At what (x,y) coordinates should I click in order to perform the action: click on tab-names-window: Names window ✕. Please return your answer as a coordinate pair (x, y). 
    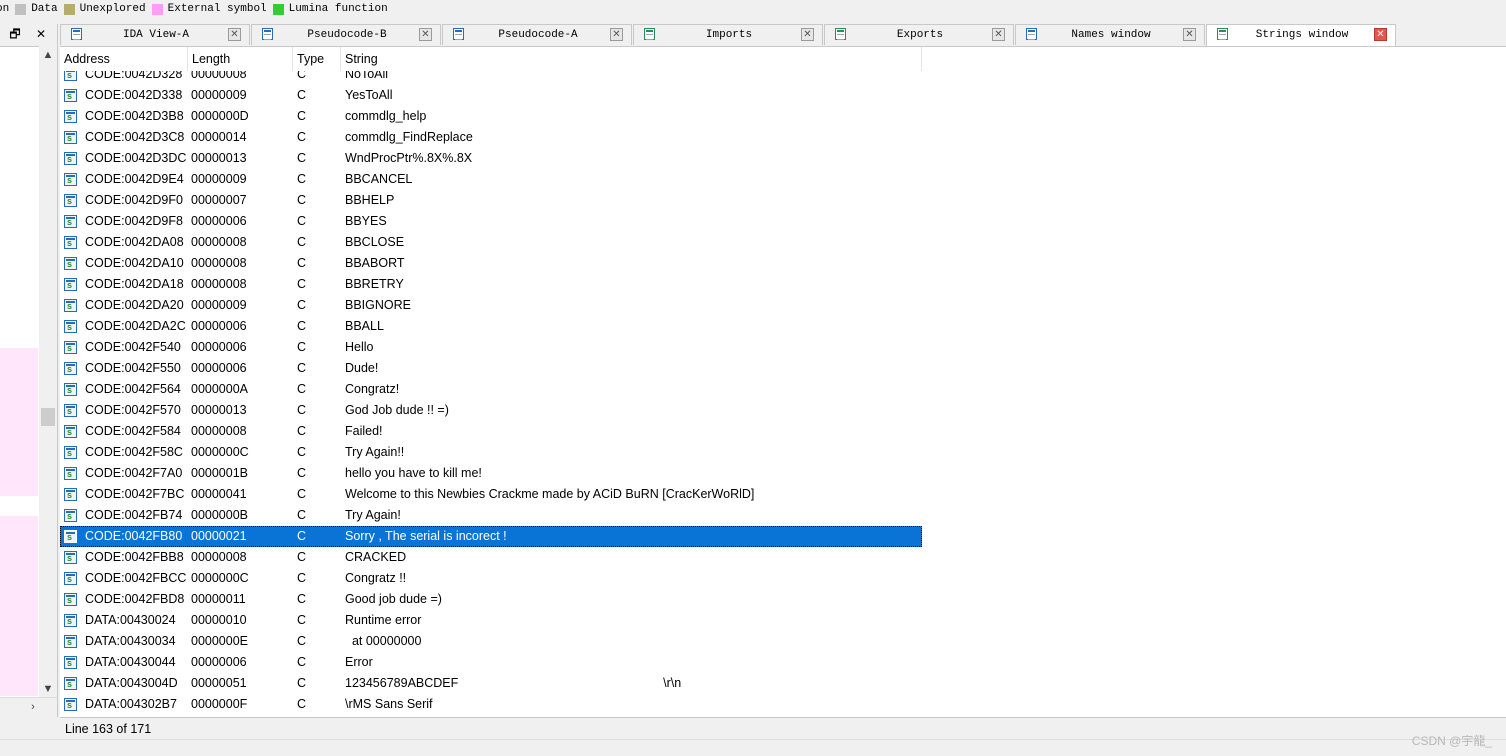
    Looking at the image, I should click on (1110, 34).